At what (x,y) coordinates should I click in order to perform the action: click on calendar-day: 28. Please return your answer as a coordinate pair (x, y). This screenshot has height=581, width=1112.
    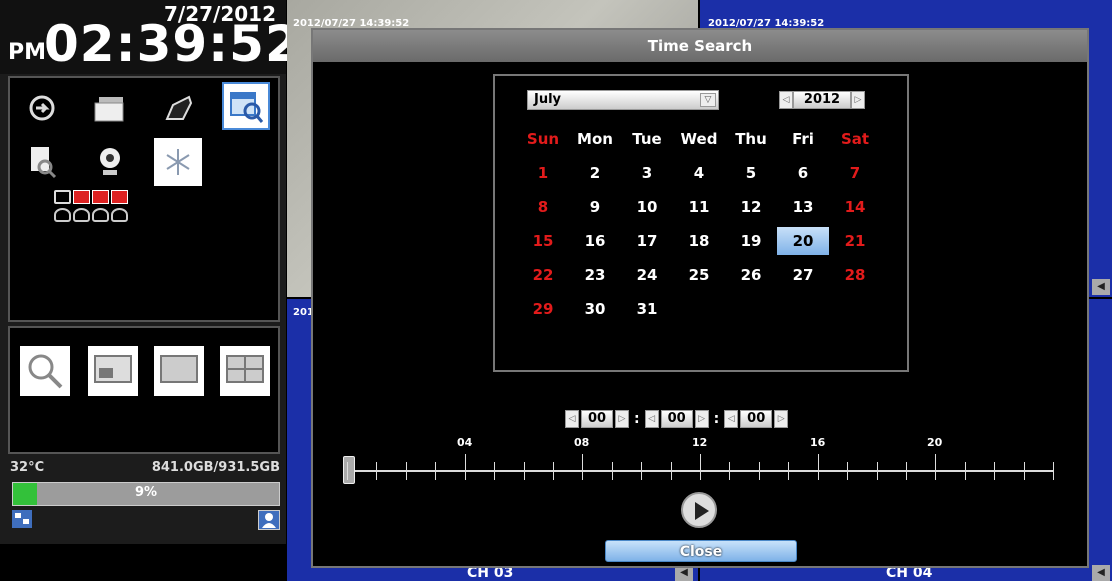
    Looking at the image, I should click on (855, 275).